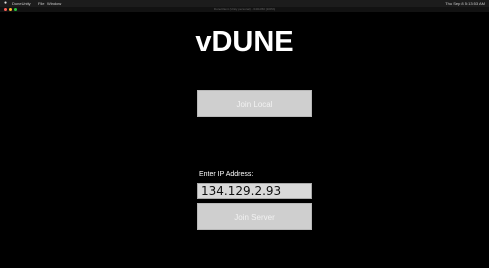 This screenshot has height=268, width=489. Describe the element at coordinates (244, 42) in the screenshot. I see `game-title: vDUNE` at that location.